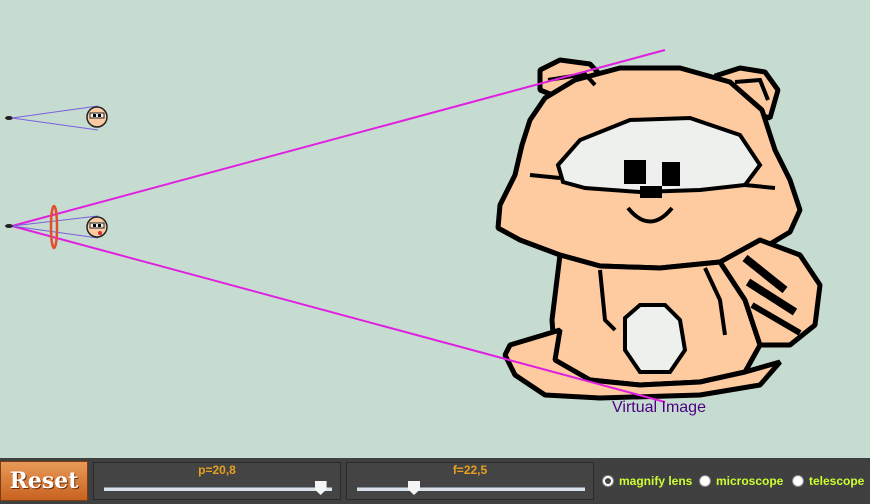  I want to click on eye-icon, so click(9, 118).